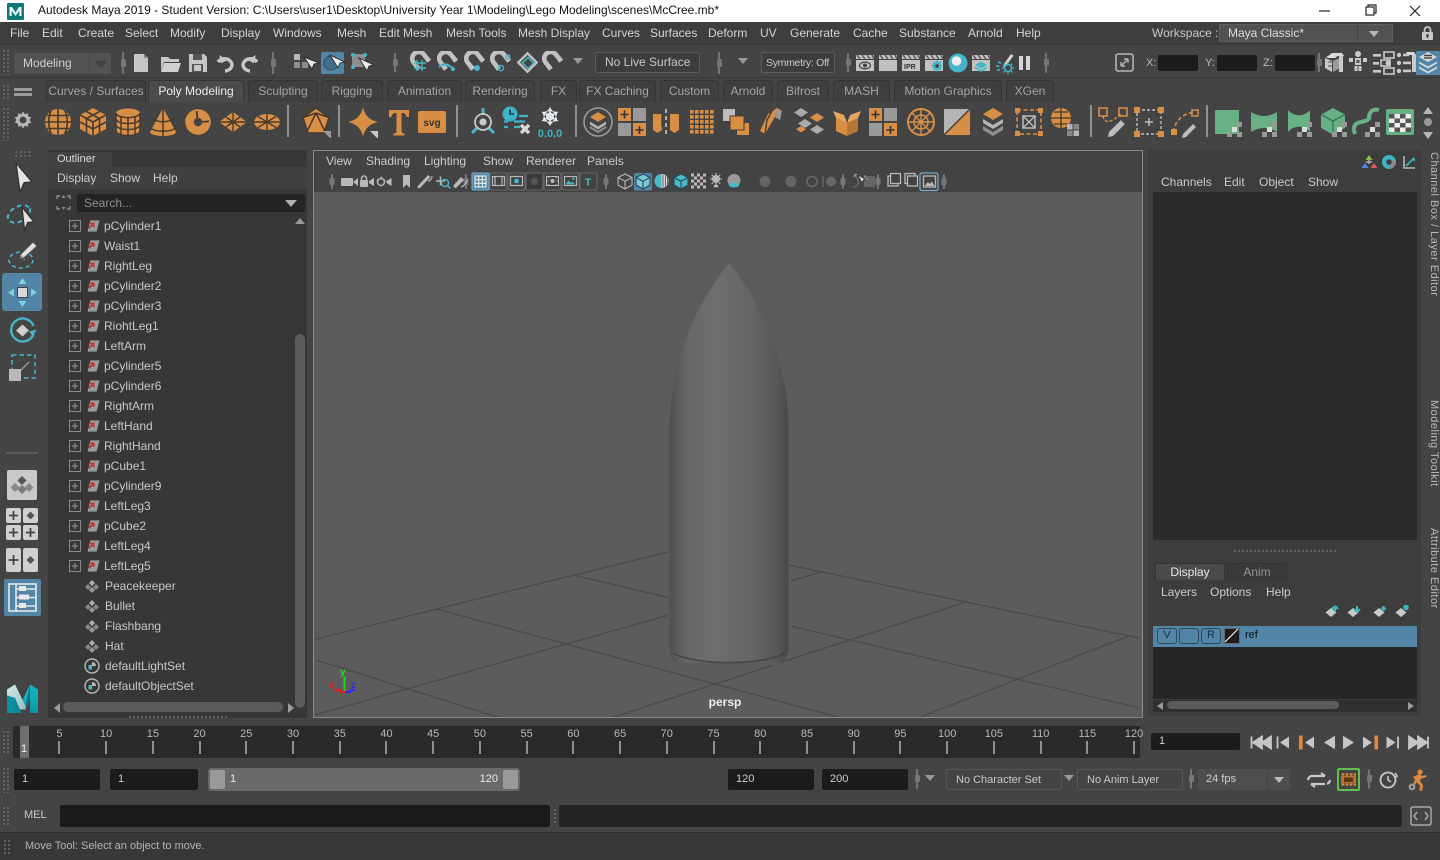 The width and height of the screenshot is (1440, 860). Describe the element at coordinates (725, 702) in the screenshot. I see `svg-text: persp` at that location.